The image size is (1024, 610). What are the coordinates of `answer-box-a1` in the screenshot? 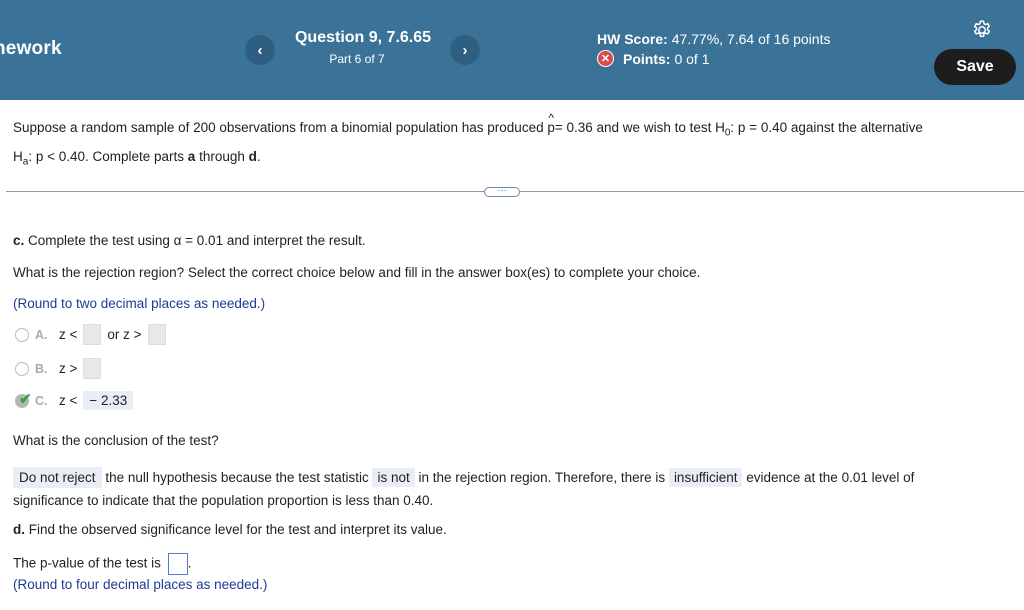 It's located at (92, 334).